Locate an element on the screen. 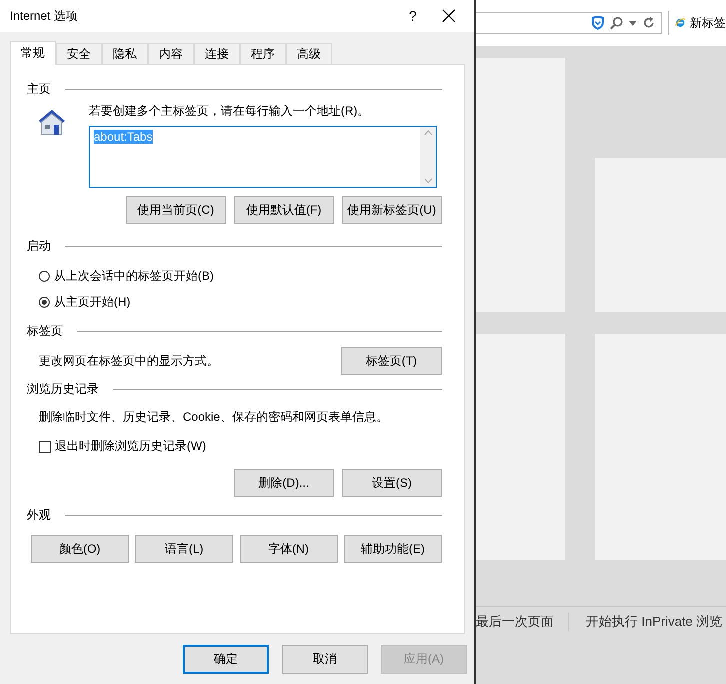  button: 使用默认值(F) is located at coordinates (284, 210).